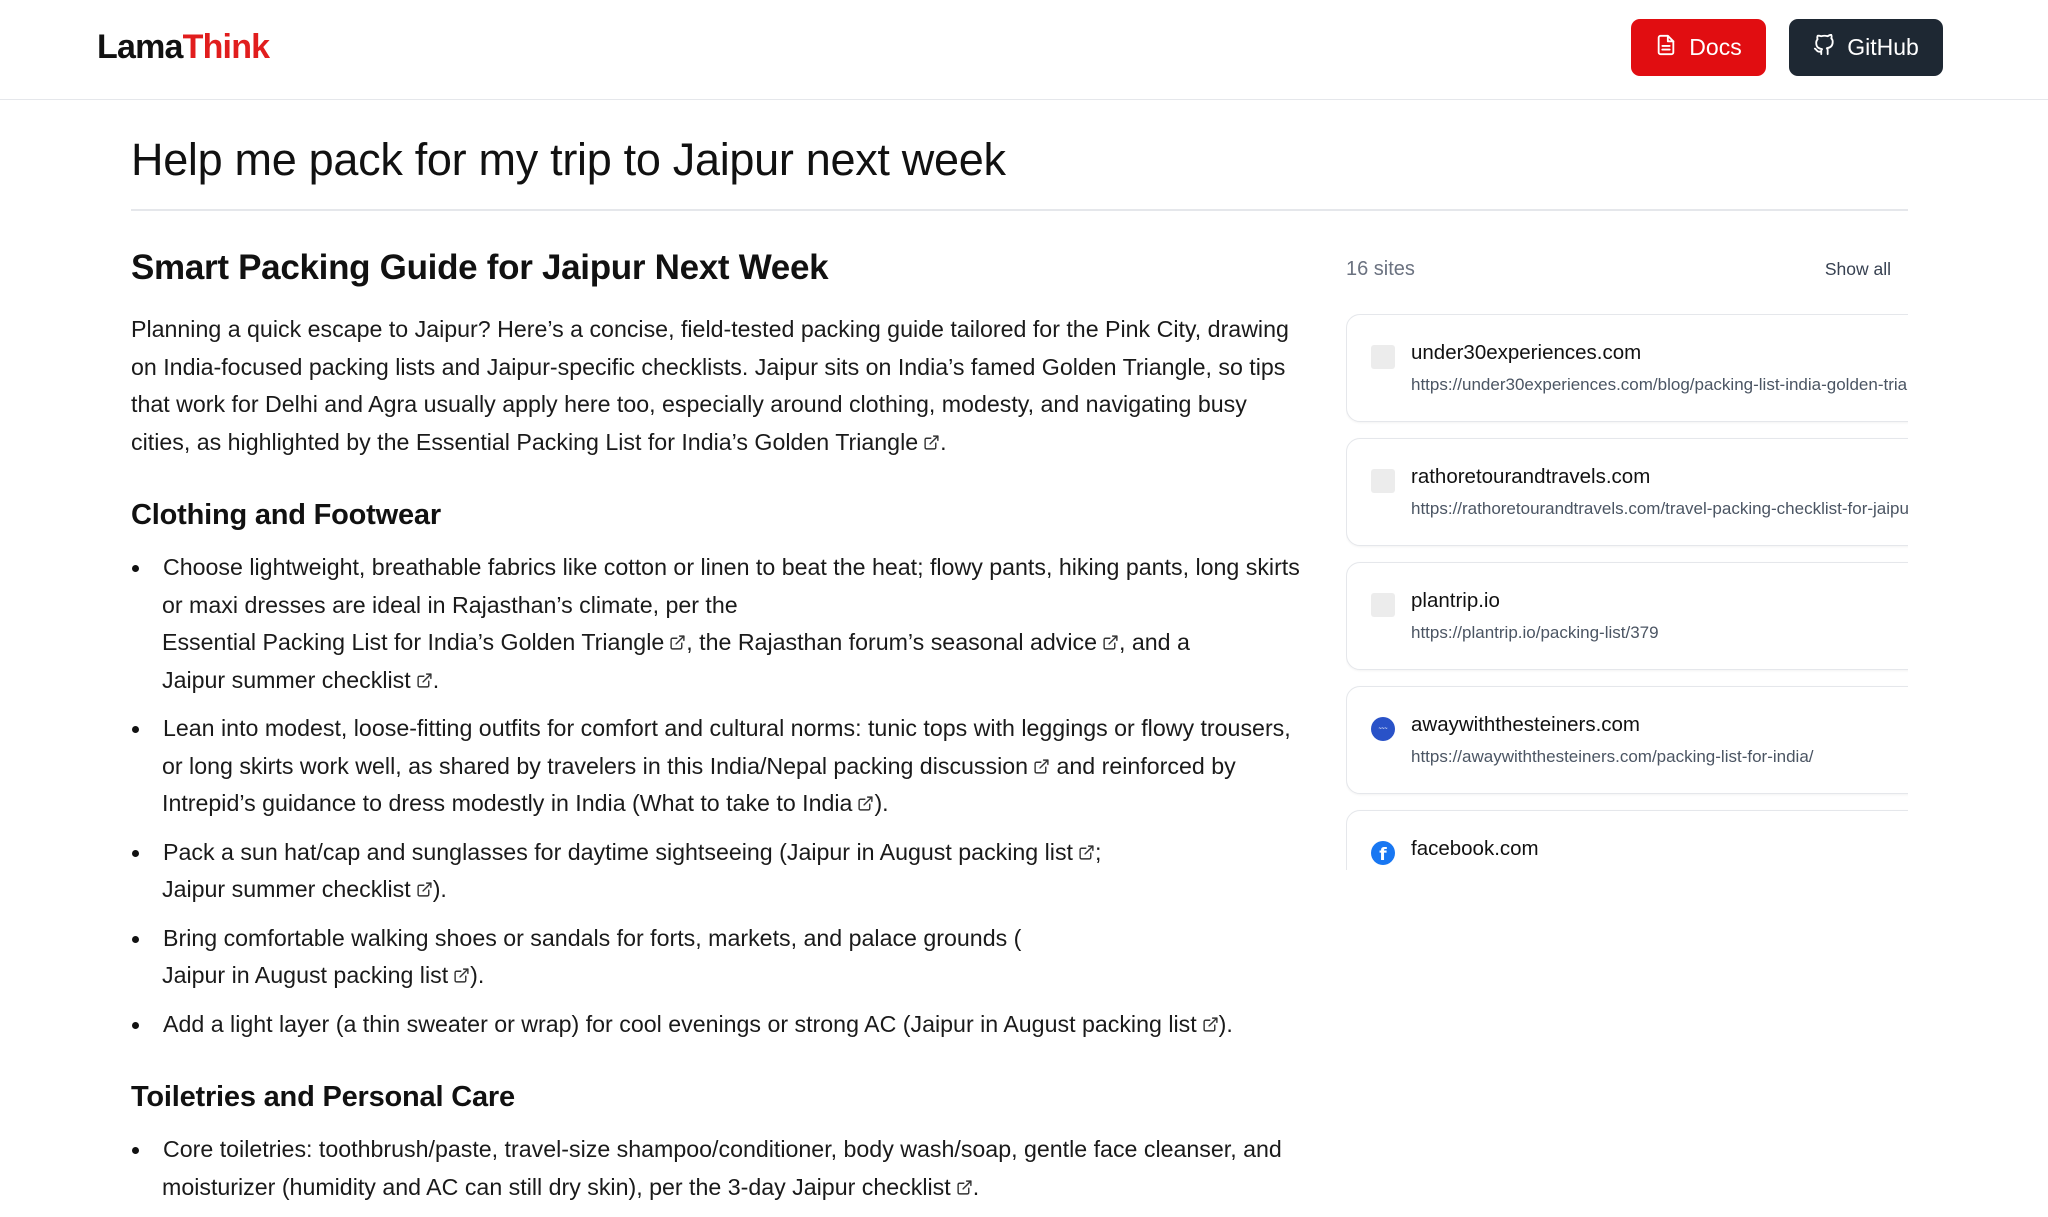 The width and height of the screenshot is (2048, 1217). Describe the element at coordinates (1531, 476) in the screenshot. I see `source-domain: rathoretourandtravels.com` at that location.